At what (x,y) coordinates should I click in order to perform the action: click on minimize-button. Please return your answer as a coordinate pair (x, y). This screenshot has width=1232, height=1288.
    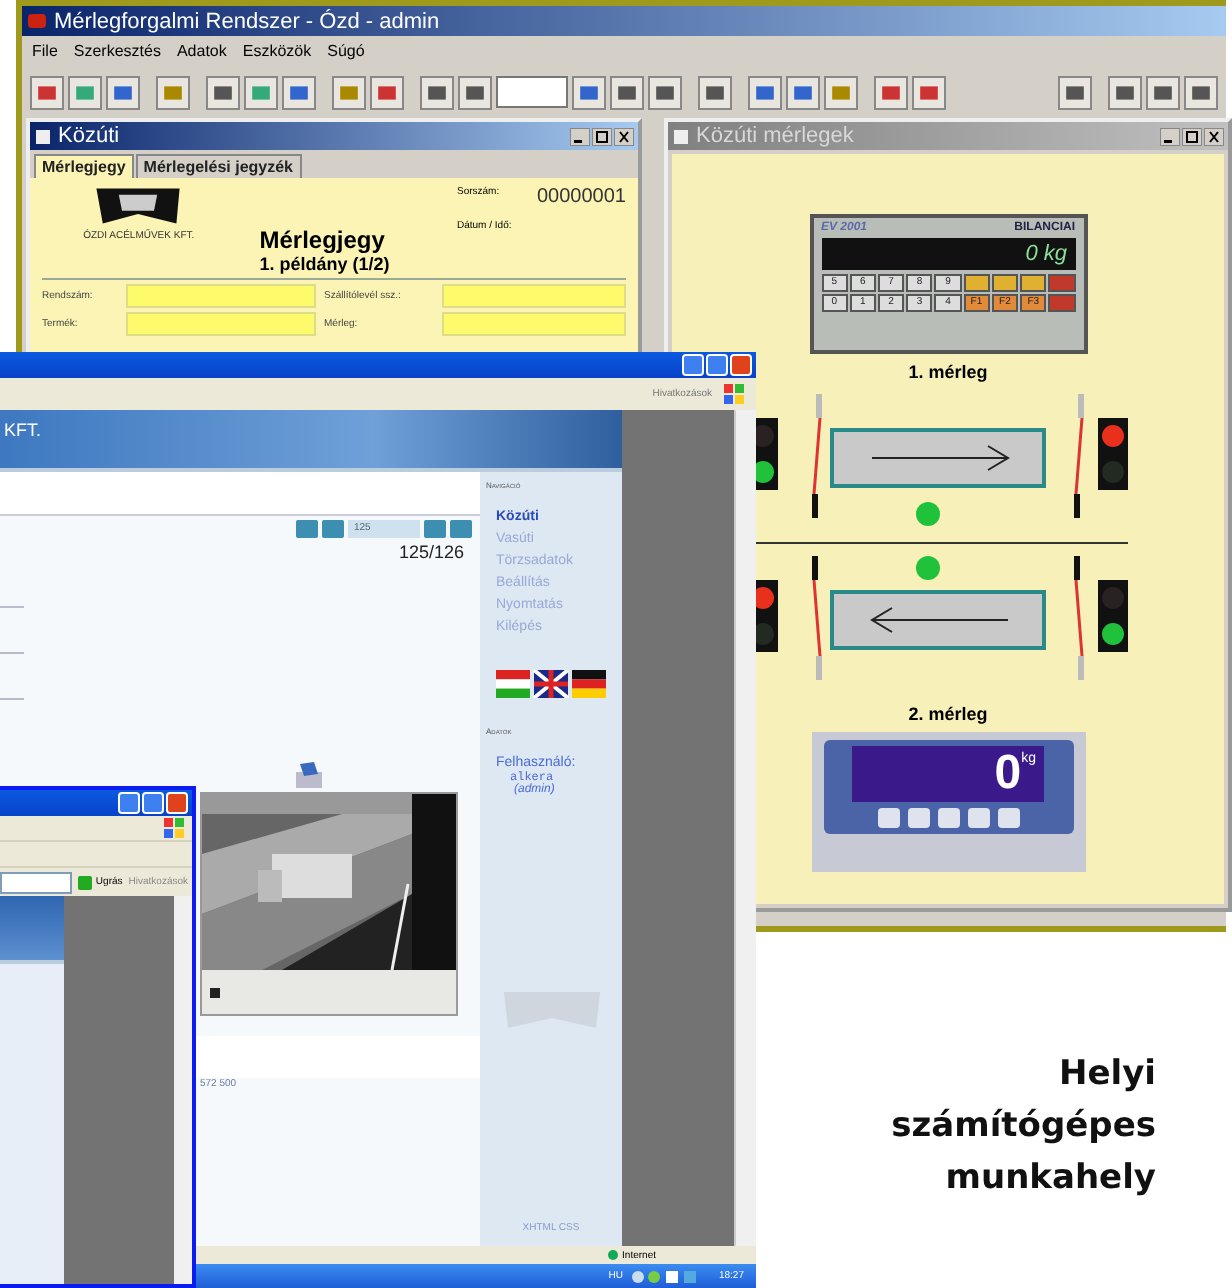
    Looking at the image, I should click on (580, 136).